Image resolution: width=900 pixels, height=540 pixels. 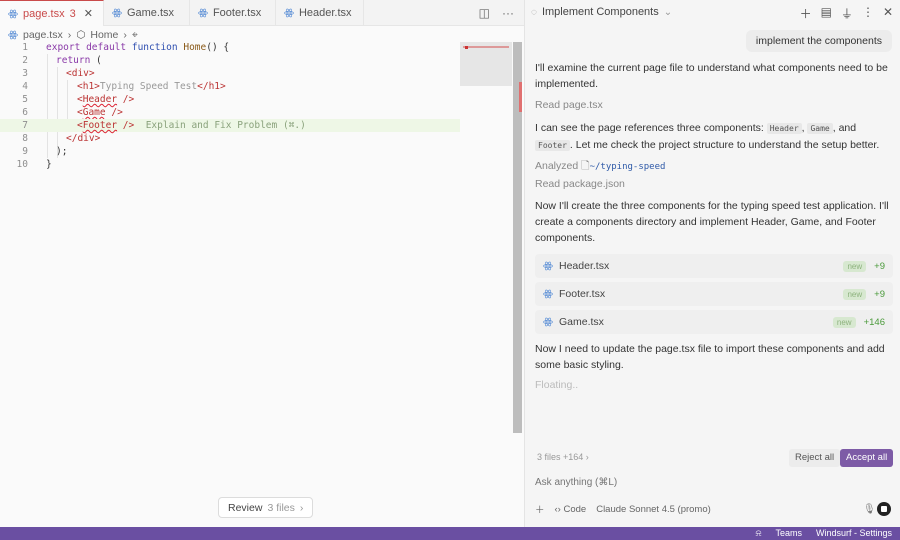 I want to click on split-editor-icon: ◫, so click(x=484, y=13).